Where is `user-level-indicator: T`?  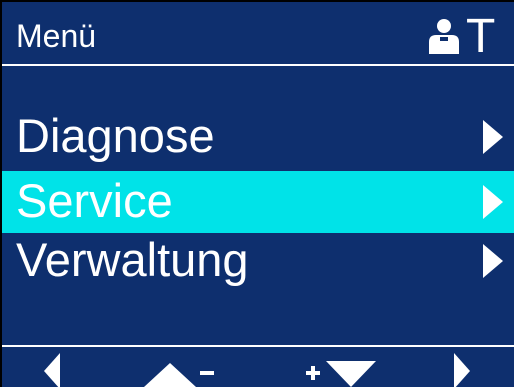
user-level-indicator: T is located at coordinates (481, 36).